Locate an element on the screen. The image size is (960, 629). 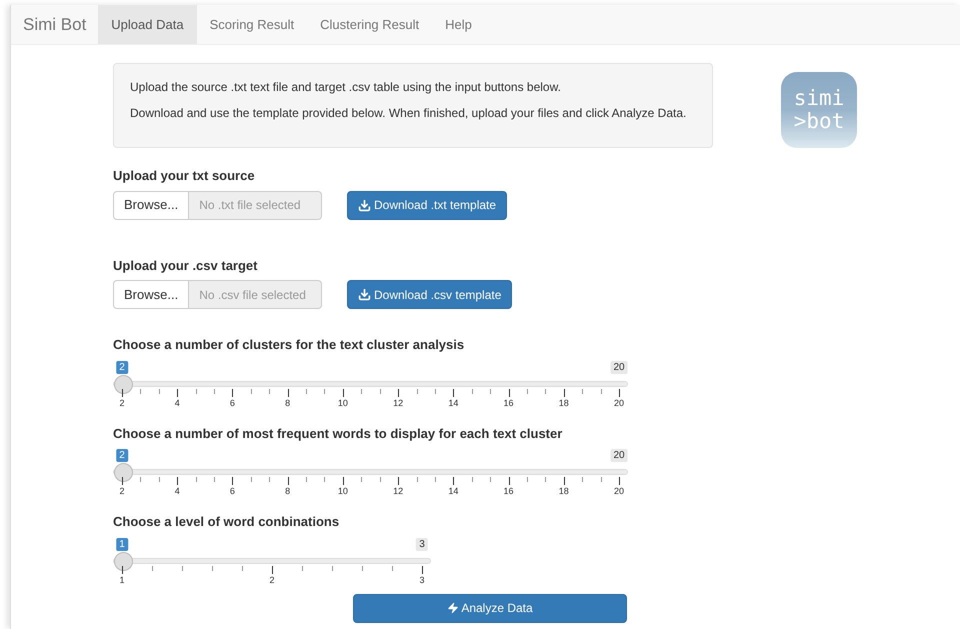
lightning-icon is located at coordinates (453, 608).